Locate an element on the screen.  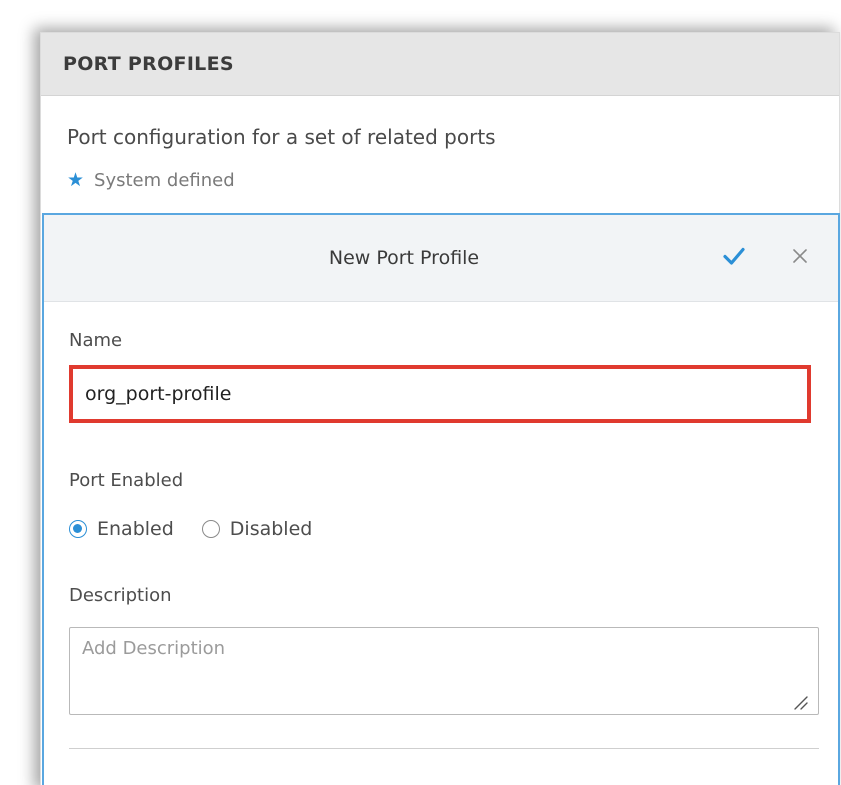
resize-handle-icon is located at coordinates (800, 702).